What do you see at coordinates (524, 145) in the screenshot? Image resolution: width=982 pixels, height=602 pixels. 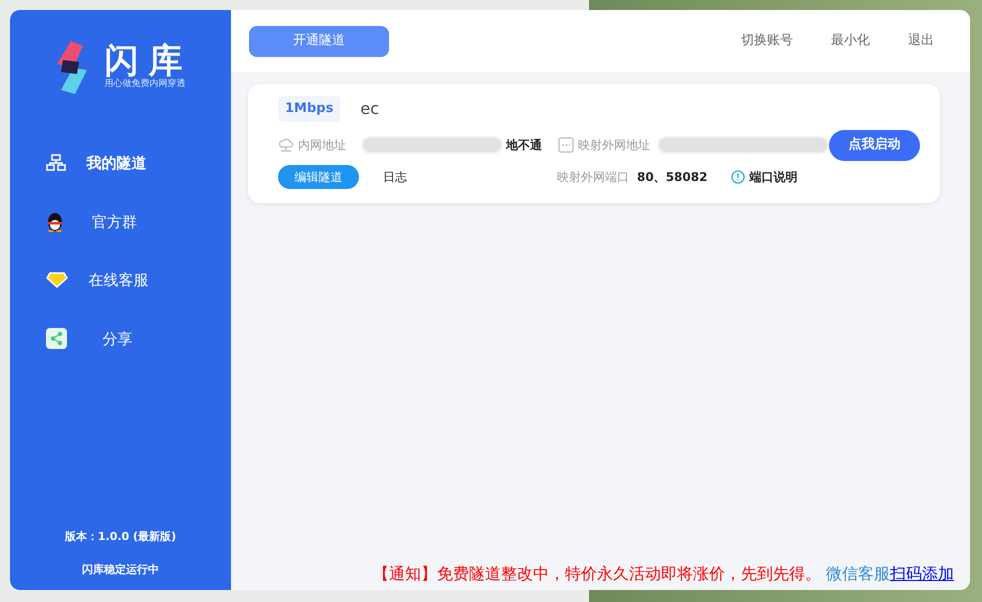 I see `connection-status: 地不通` at bounding box center [524, 145].